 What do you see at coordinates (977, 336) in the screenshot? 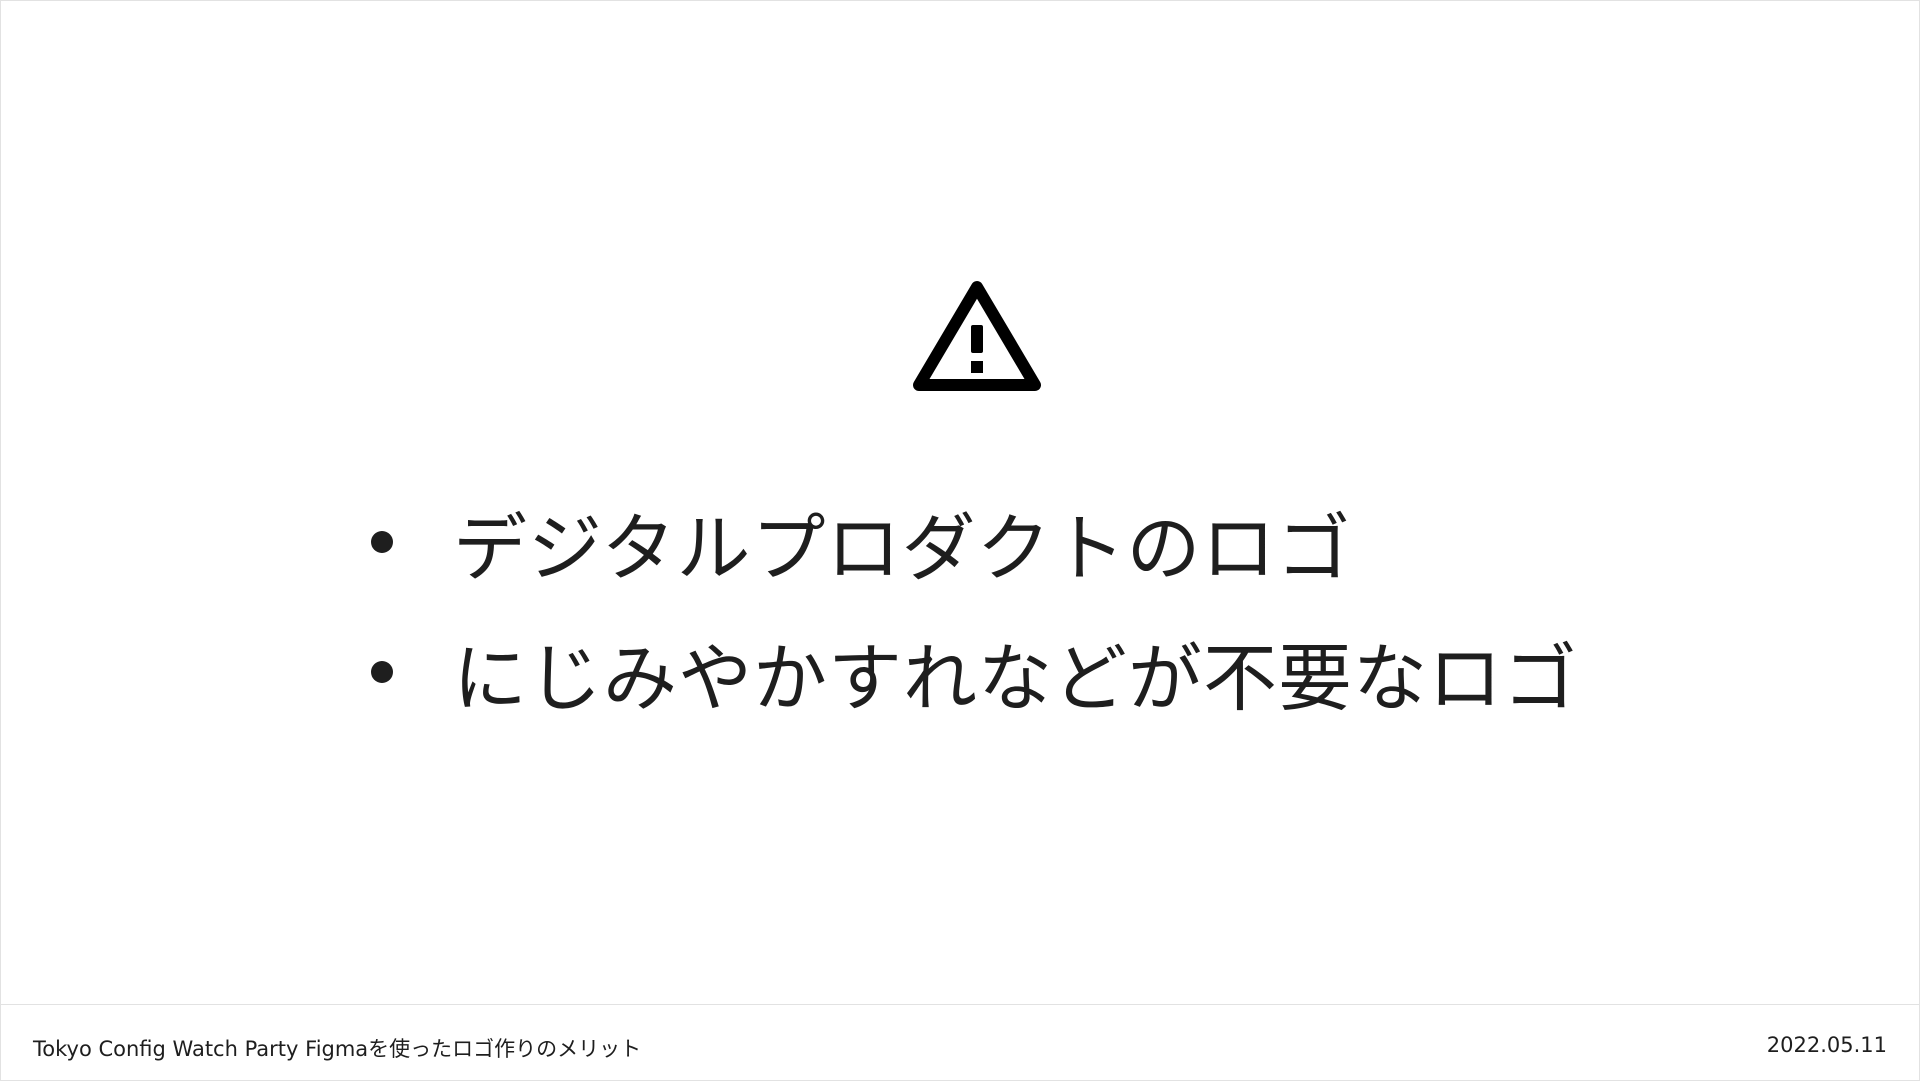
I see `warning-triangle-icon` at bounding box center [977, 336].